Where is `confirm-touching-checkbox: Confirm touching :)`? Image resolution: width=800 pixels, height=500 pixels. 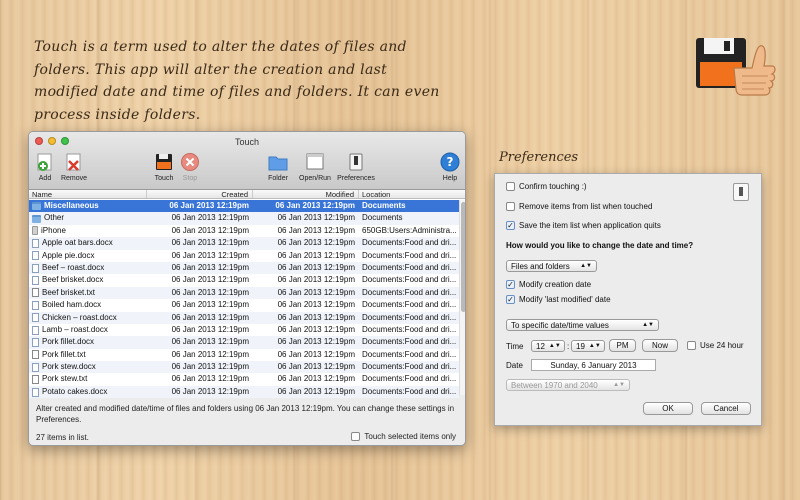 confirm-touching-checkbox: Confirm touching :) is located at coordinates (546, 186).